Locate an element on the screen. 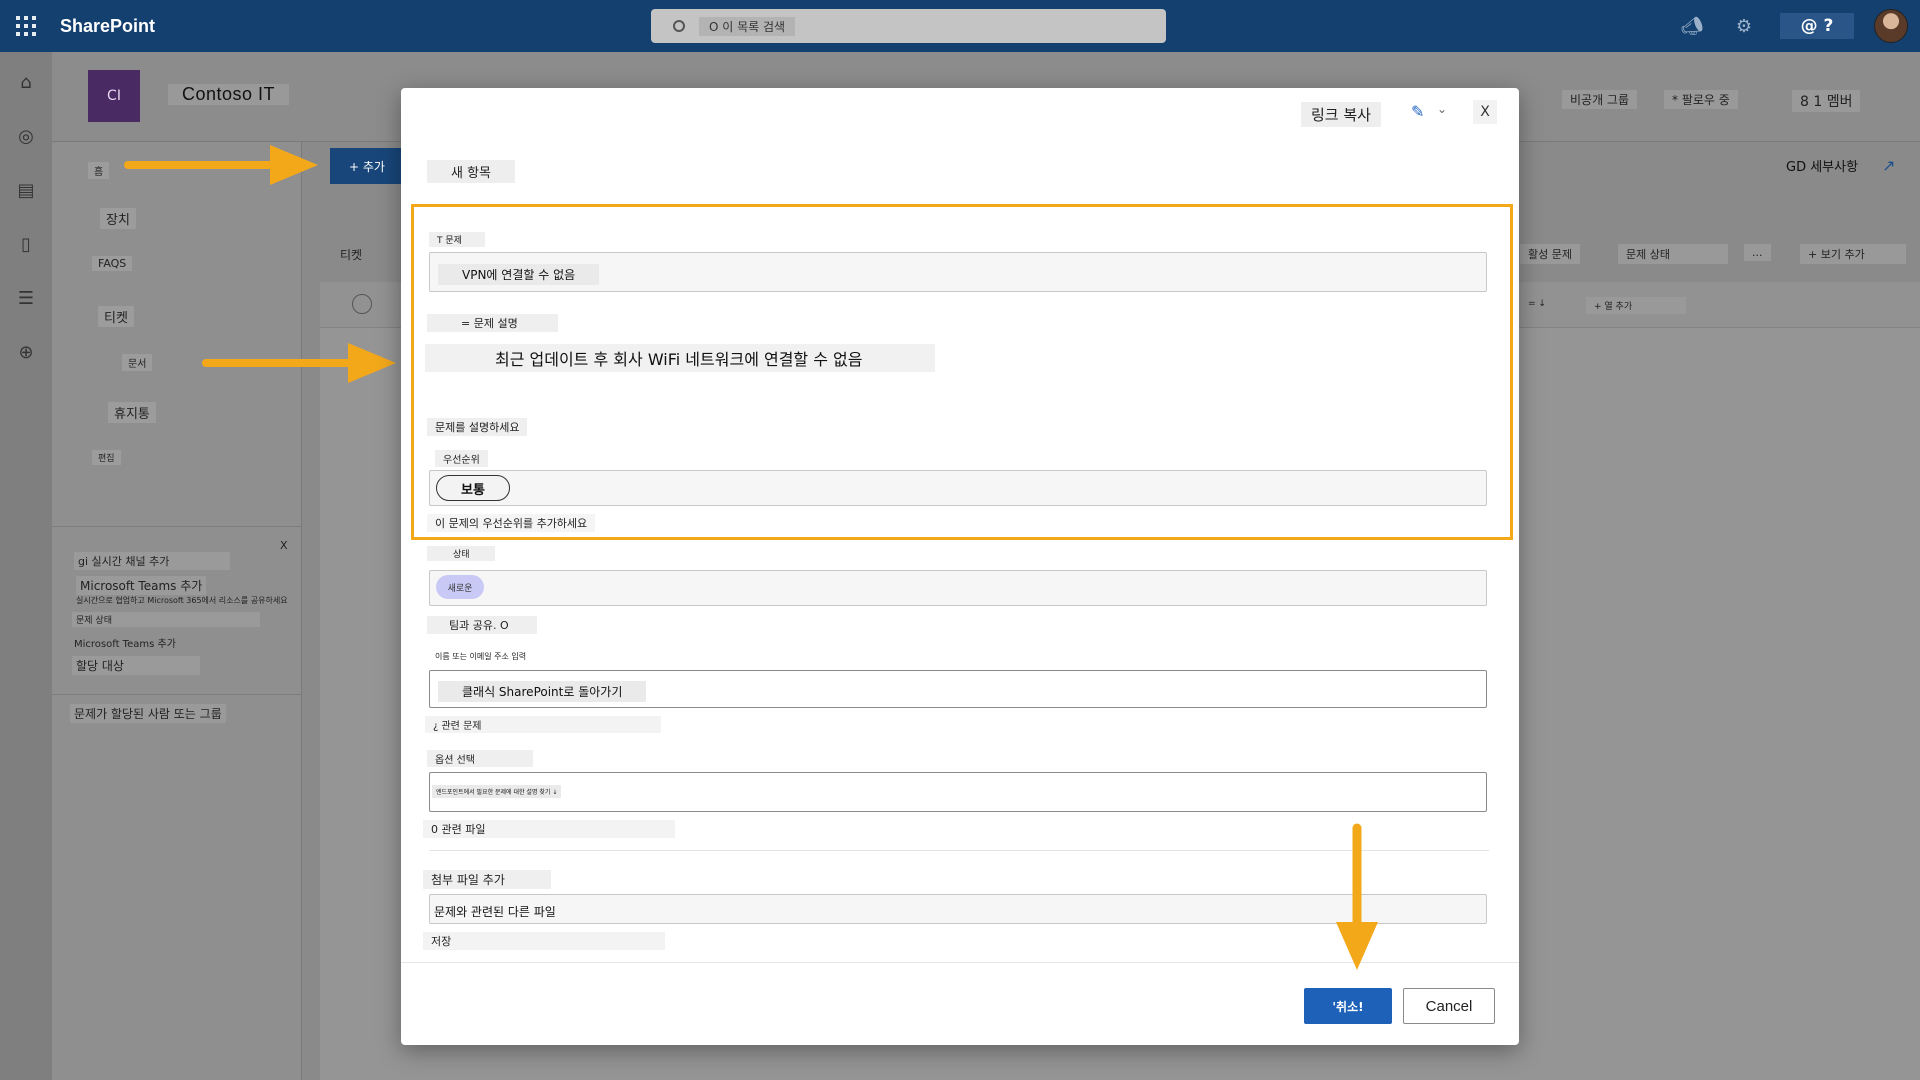 The height and width of the screenshot is (1080, 1920). options-dropdown: 엔드포인트에서 필요한 문제에 대한 설명 찾기 ↓ is located at coordinates (958, 792).